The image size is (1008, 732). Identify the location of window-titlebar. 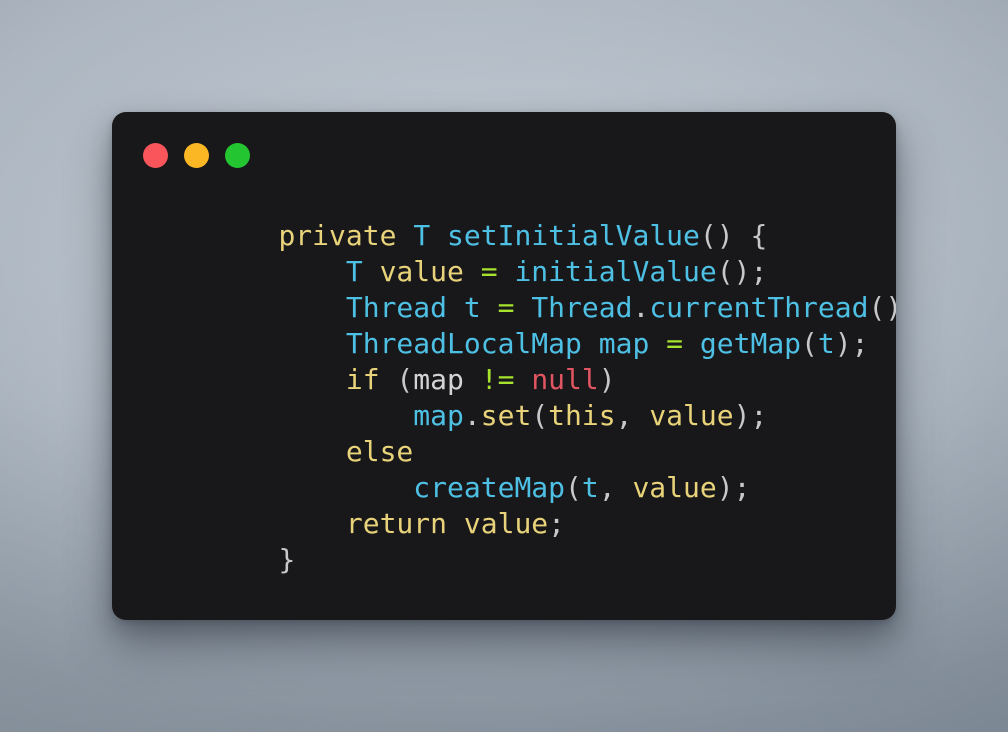
(196, 155).